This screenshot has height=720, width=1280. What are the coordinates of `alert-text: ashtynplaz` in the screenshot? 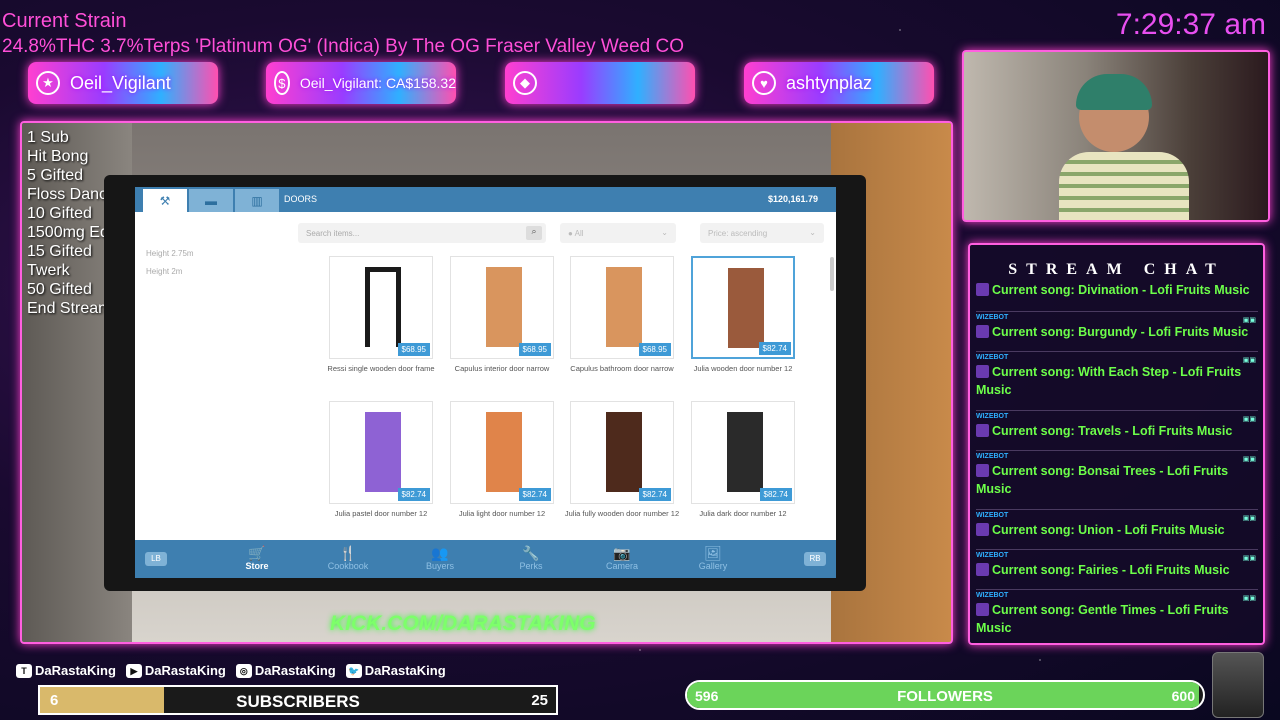 It's located at (829, 82).